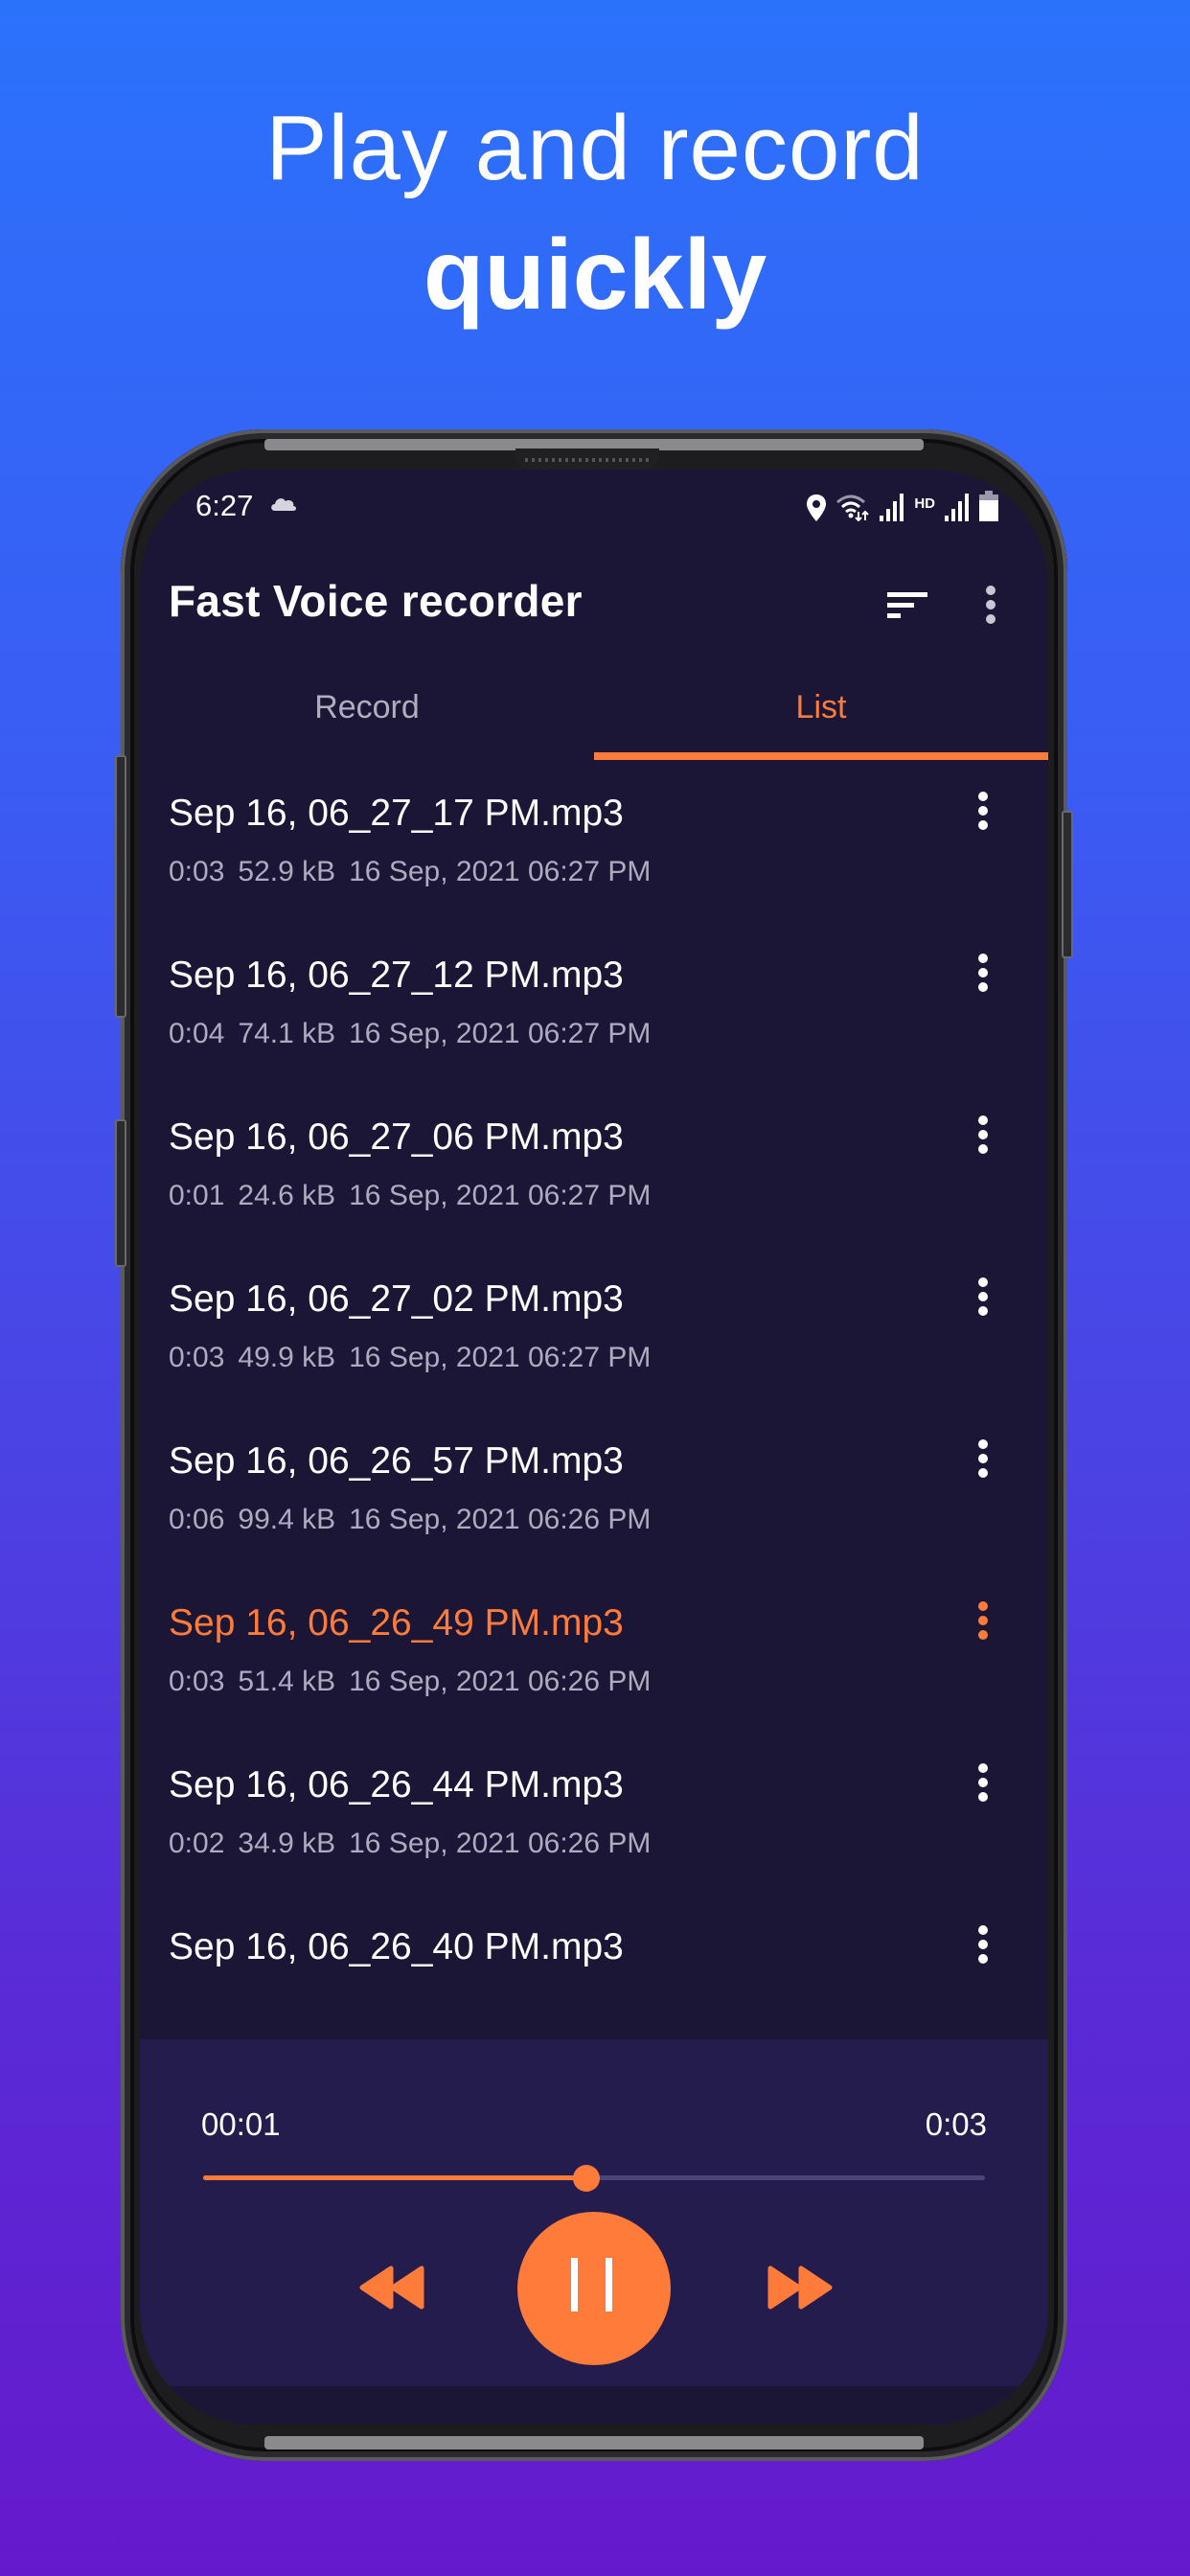 The width and height of the screenshot is (1190, 2576). What do you see at coordinates (397, 1137) in the screenshot?
I see `file-name: Sep 16, 06_27_06 PM.mp3` at bounding box center [397, 1137].